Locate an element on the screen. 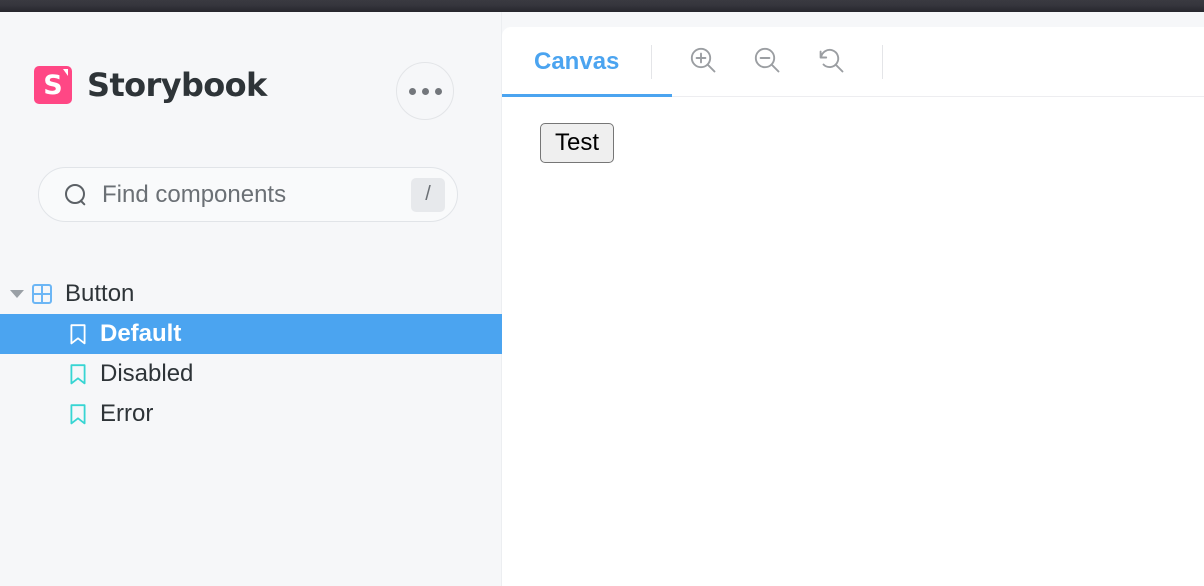 This screenshot has height=586, width=1204. preview-toolbar: Canvas is located at coordinates (853, 62).